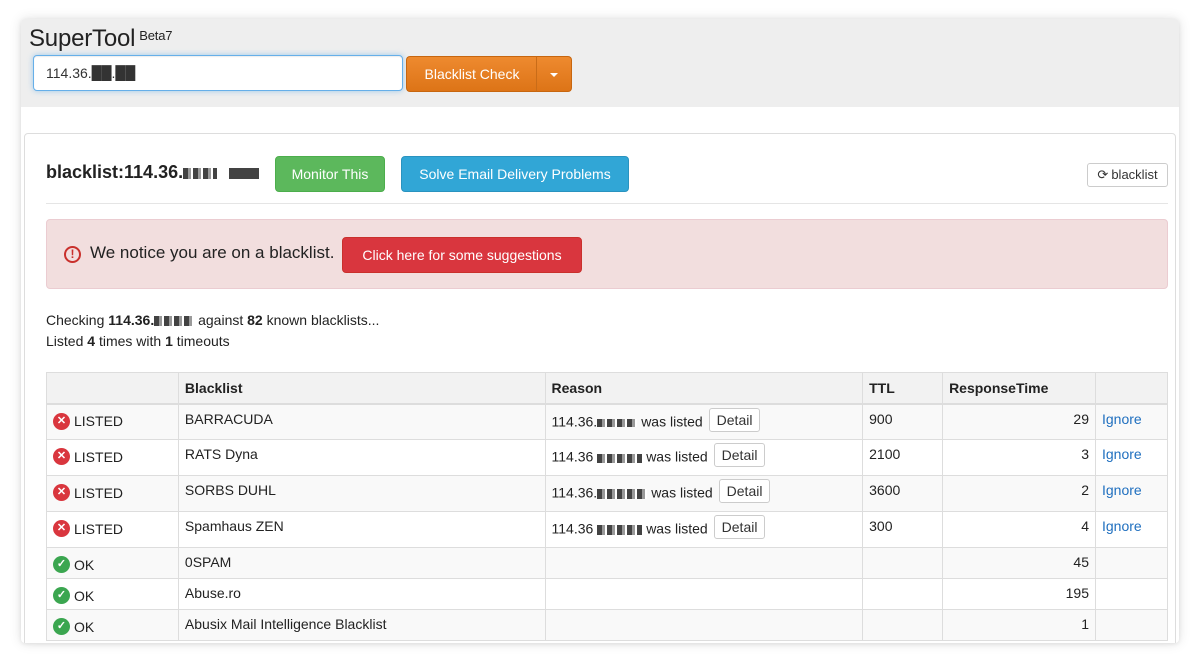 The image size is (1200, 662). I want to click on brand: SuperTool Beta7, so click(100, 39).